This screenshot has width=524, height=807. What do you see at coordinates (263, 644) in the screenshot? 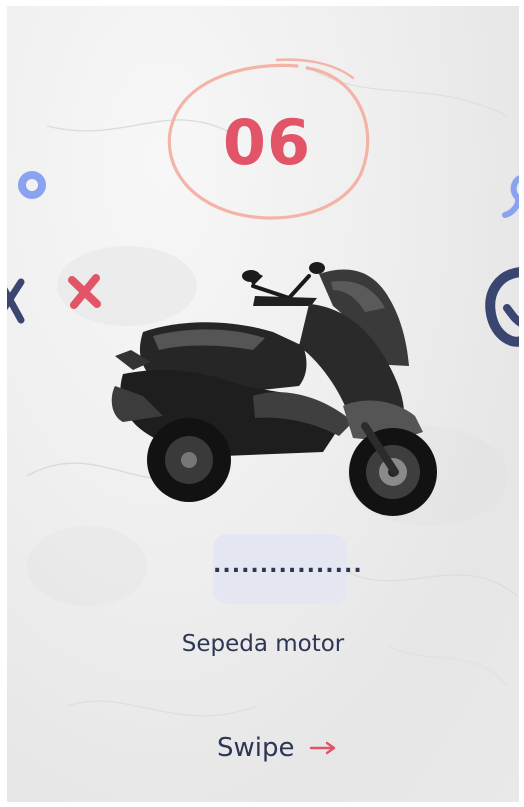
I see `vehicle-label: Sepeda motor` at bounding box center [263, 644].